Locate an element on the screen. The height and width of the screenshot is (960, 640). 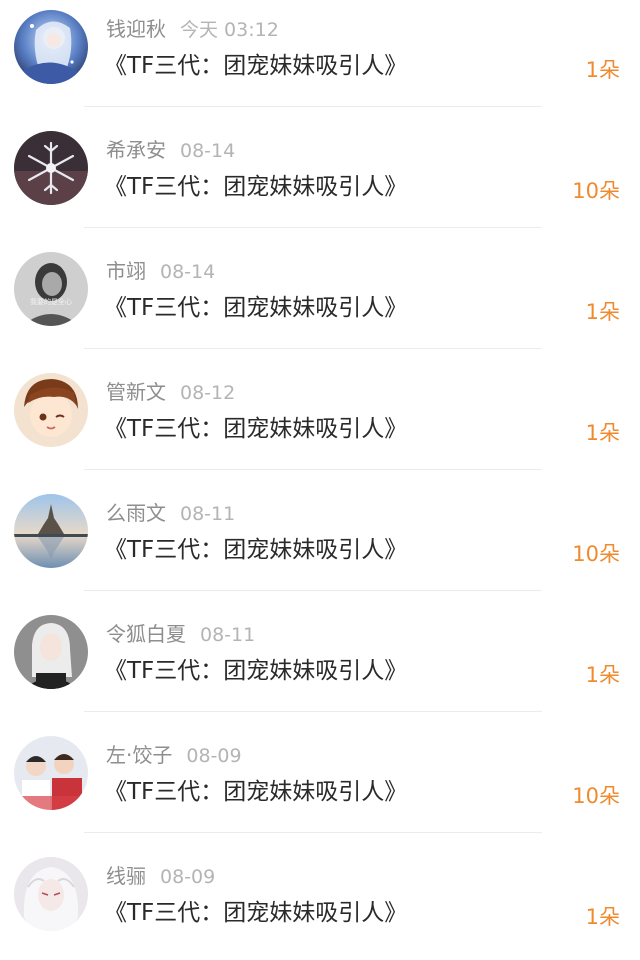
list-item: 钱迎秋 今天 03:12 《TF三代：团宠妹妹吸引人》 1朵 is located at coordinates (320, 60).